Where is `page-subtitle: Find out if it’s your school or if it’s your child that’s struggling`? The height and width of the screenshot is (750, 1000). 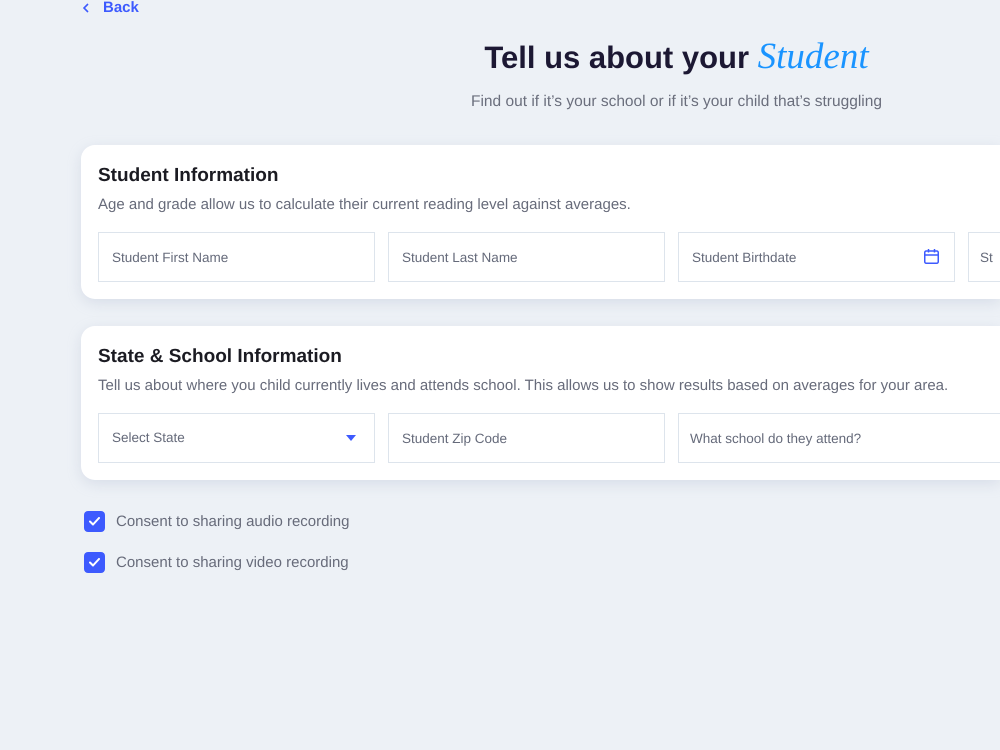
page-subtitle: Find out if it’s your school or if it’s your child that’s struggling is located at coordinates (676, 102).